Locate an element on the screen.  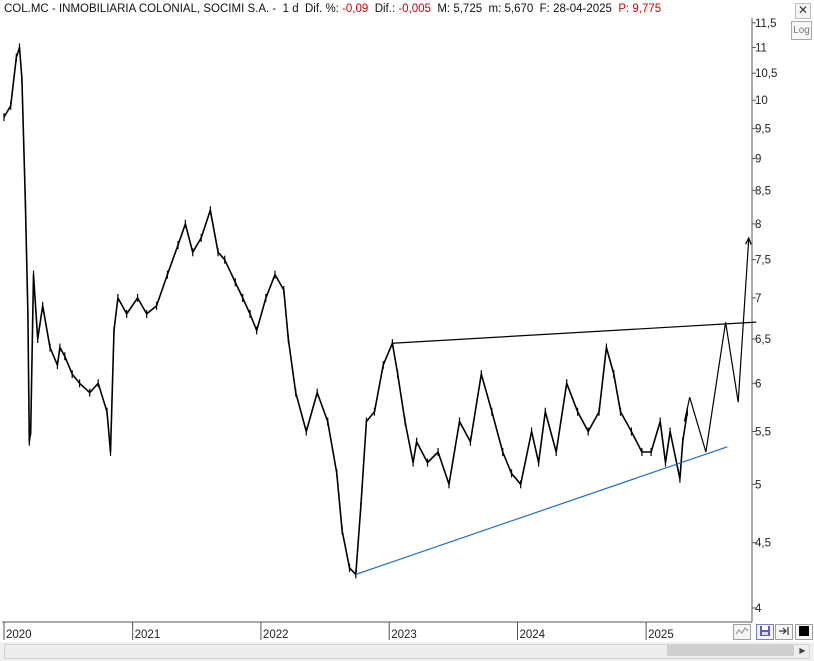
x-axis-ticks: 2020 2021 2022 2023 2024 2025 is located at coordinates (338, 631).